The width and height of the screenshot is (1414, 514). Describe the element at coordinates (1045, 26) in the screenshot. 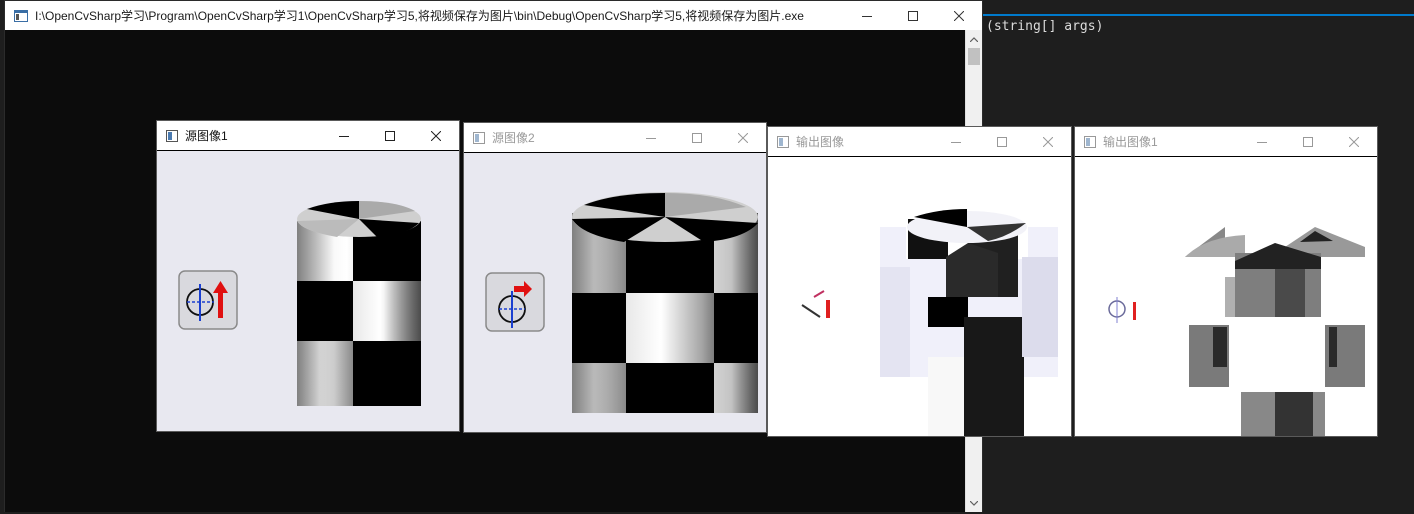

I see `code-fragment: (string[] args)` at that location.